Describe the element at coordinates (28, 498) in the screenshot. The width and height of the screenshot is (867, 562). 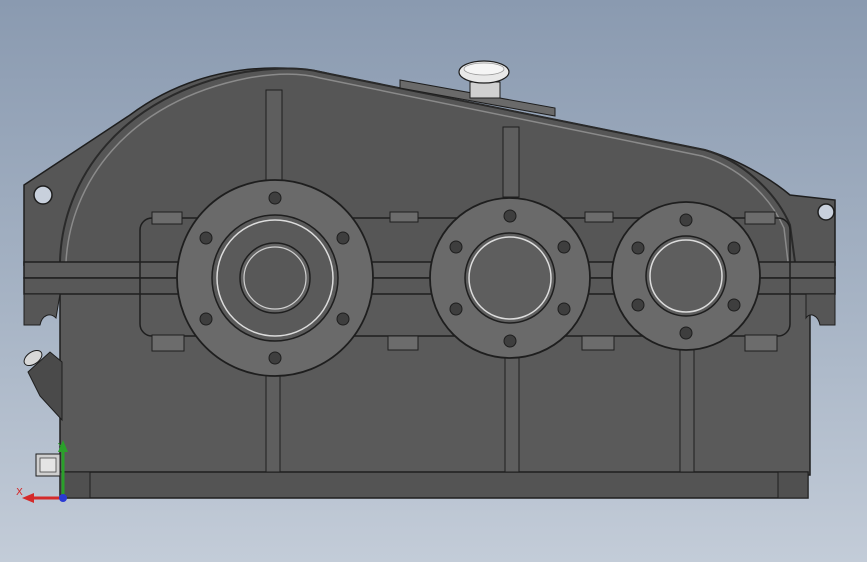
I see `x-axis-arrow-icon` at that location.